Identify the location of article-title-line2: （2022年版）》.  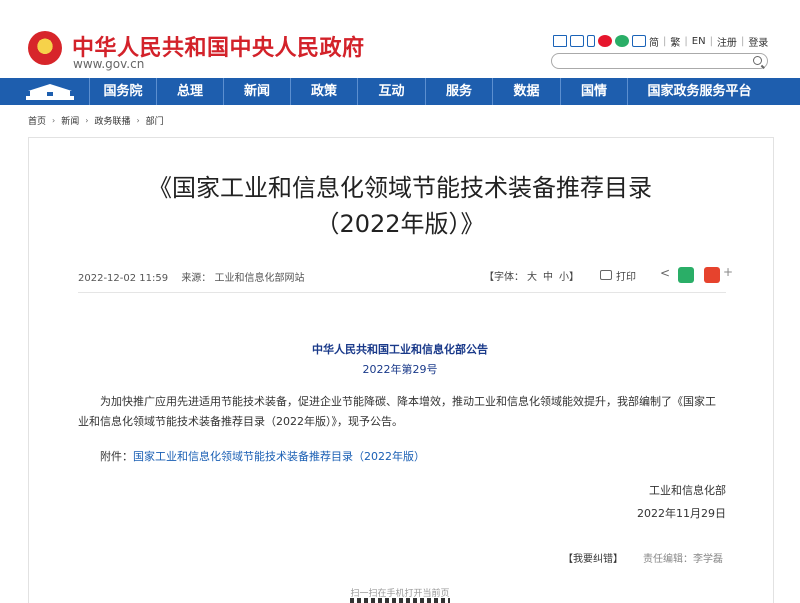
(400, 224).